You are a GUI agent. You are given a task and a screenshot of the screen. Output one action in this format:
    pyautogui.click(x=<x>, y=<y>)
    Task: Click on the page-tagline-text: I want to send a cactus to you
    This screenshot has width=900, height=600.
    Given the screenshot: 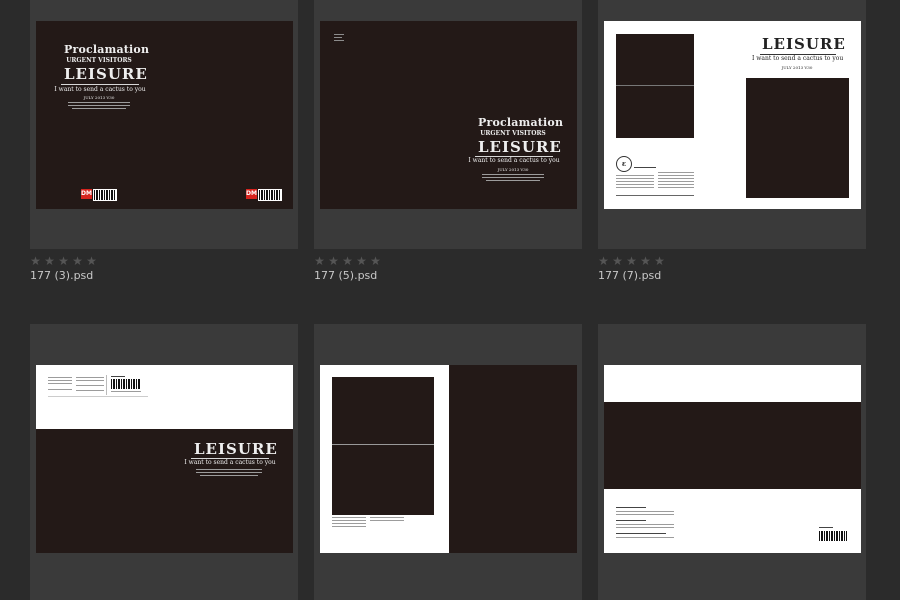 What is the action you would take?
    pyautogui.click(x=798, y=58)
    